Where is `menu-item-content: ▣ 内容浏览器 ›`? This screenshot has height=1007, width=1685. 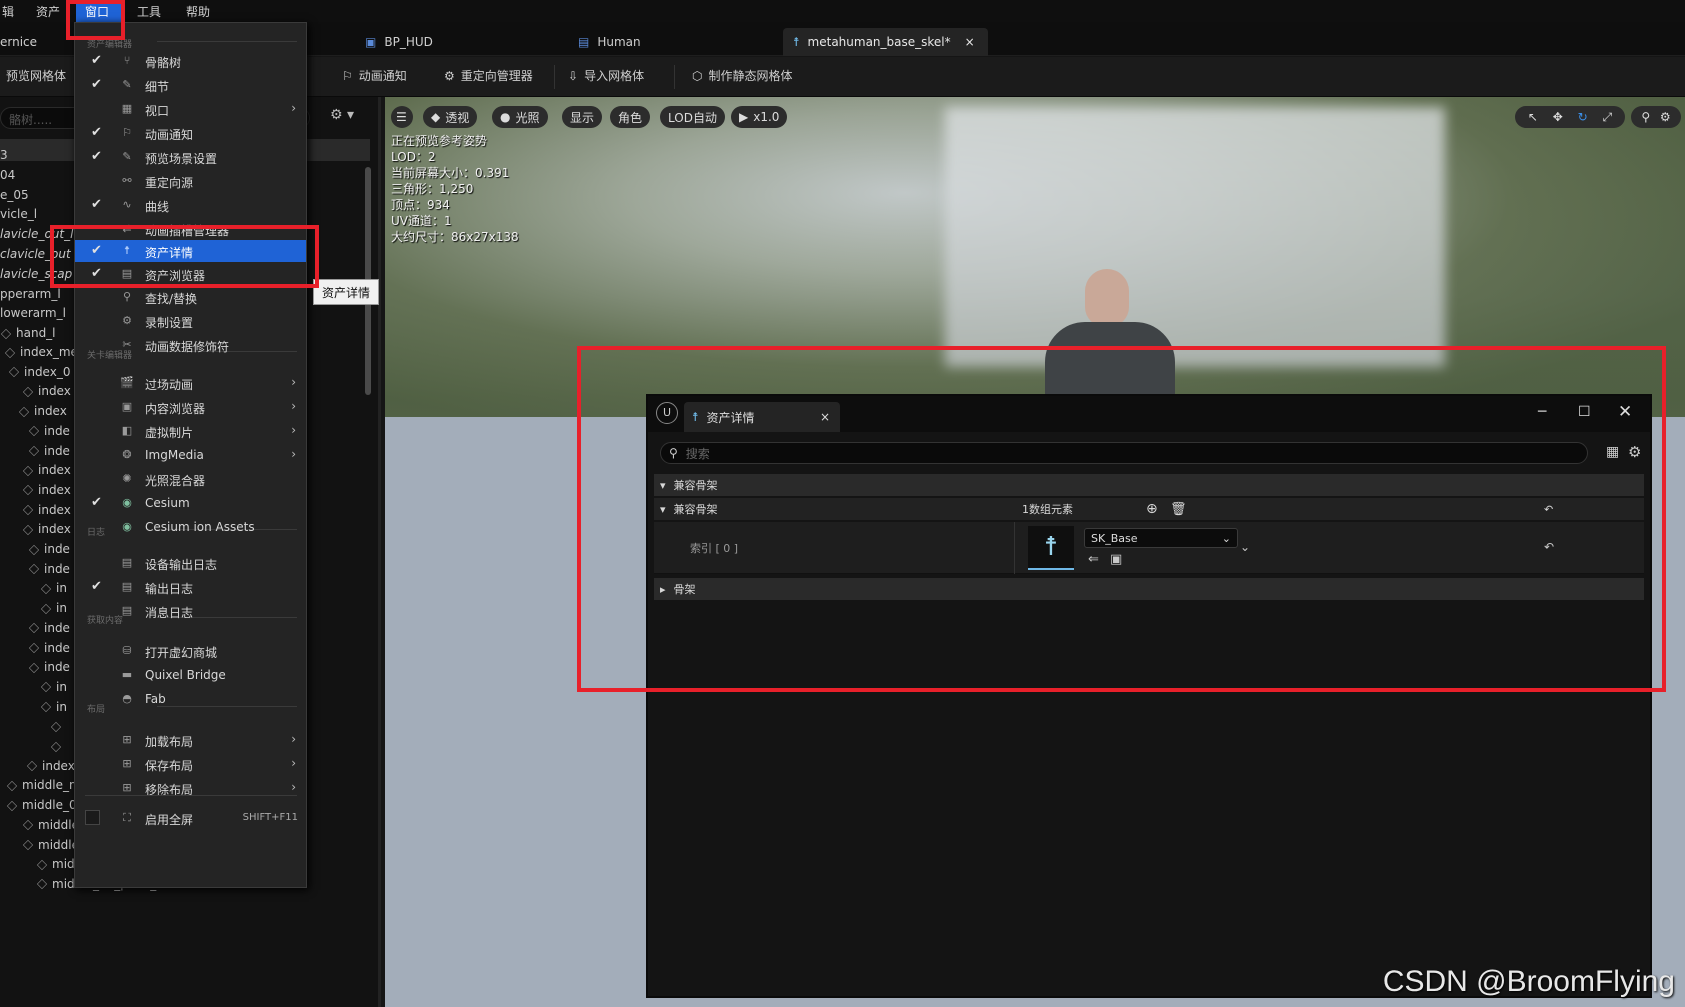
menu-item-content: ▣ 内容浏览器 › is located at coordinates (190, 407).